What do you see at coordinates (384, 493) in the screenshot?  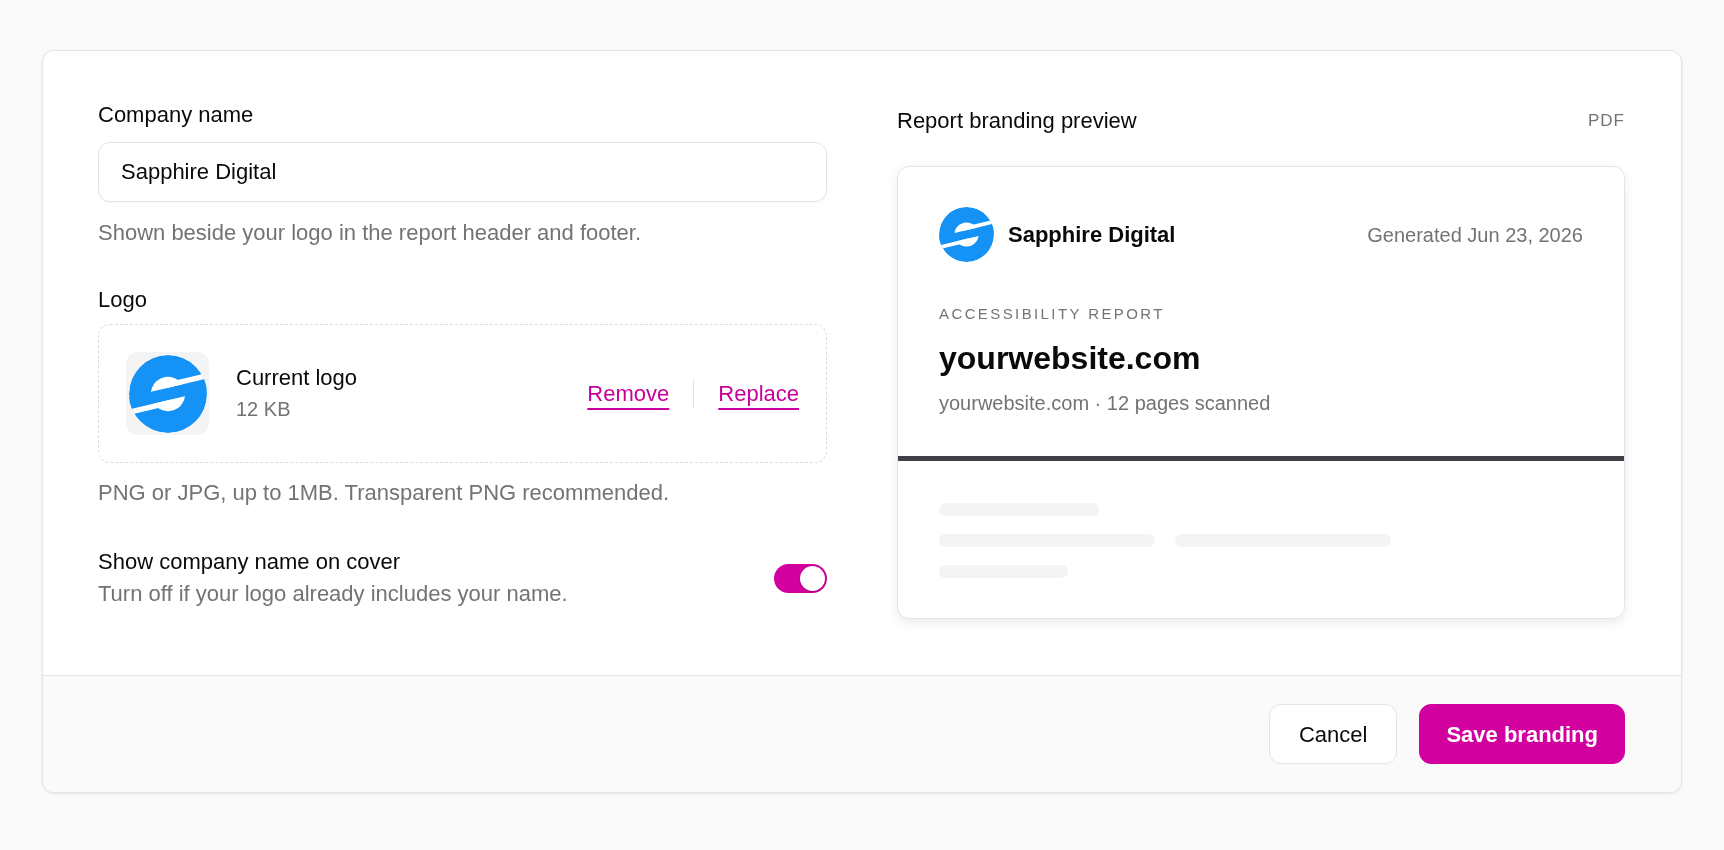 I see `field-hint: PNG or JPG, up to 1MB. Transparent PNG recommended.` at bounding box center [384, 493].